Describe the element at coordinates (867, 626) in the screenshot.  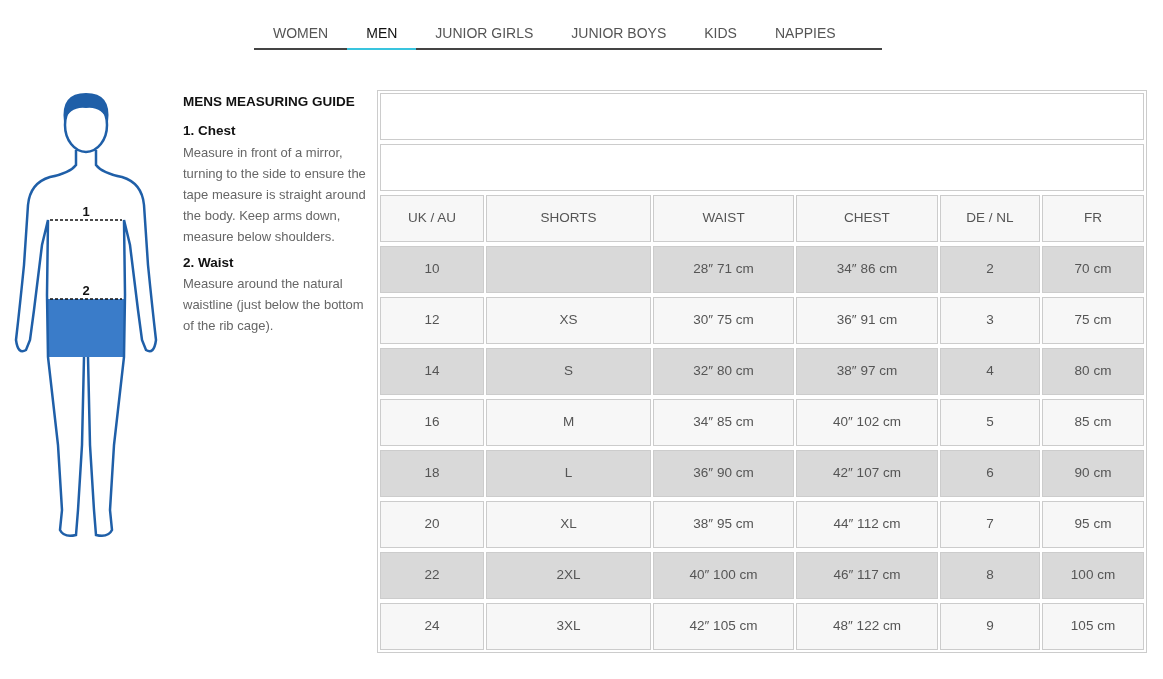
I see `table-cell: 48″ 122 cm` at that location.